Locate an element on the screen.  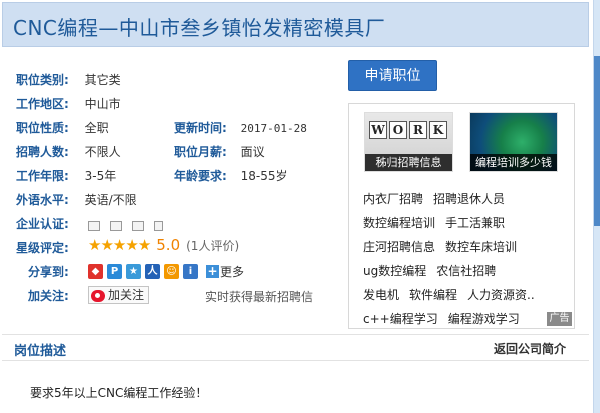
language-label: 外语水平: is located at coordinates (42, 200).